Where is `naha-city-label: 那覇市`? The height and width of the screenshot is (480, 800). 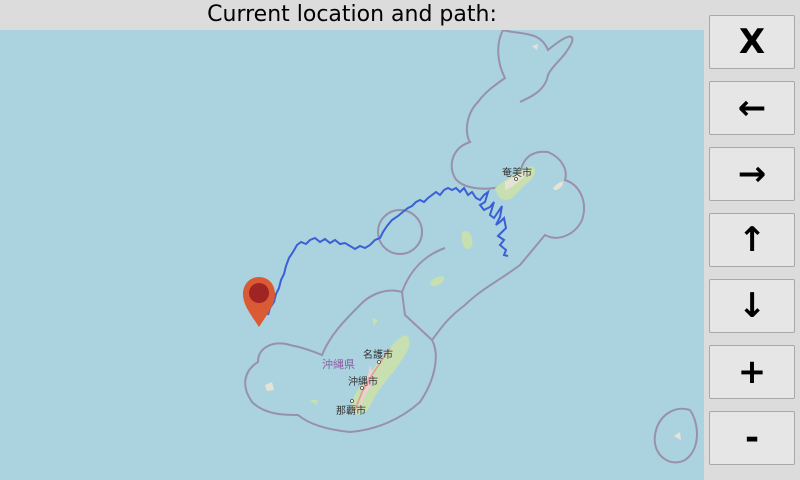
naha-city-label: 那覇市 is located at coordinates (351, 410).